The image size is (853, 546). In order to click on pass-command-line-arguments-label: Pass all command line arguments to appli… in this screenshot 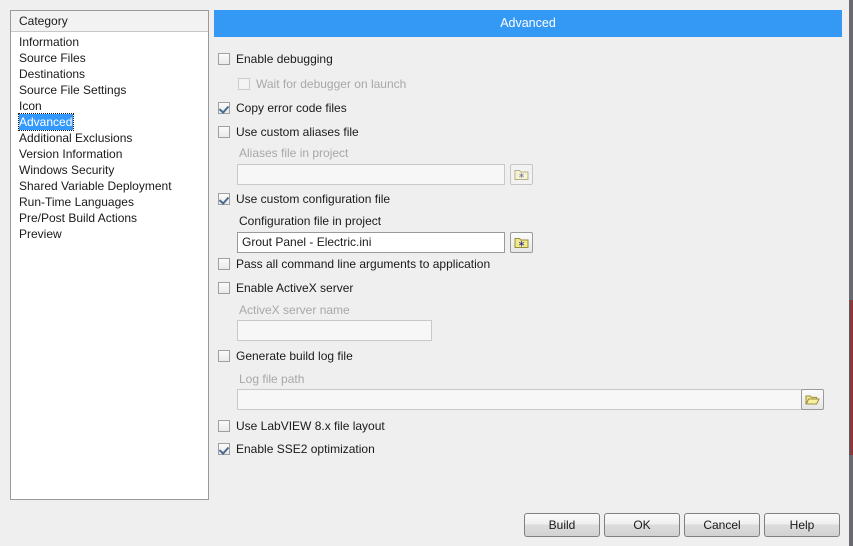, I will do `click(363, 264)`.